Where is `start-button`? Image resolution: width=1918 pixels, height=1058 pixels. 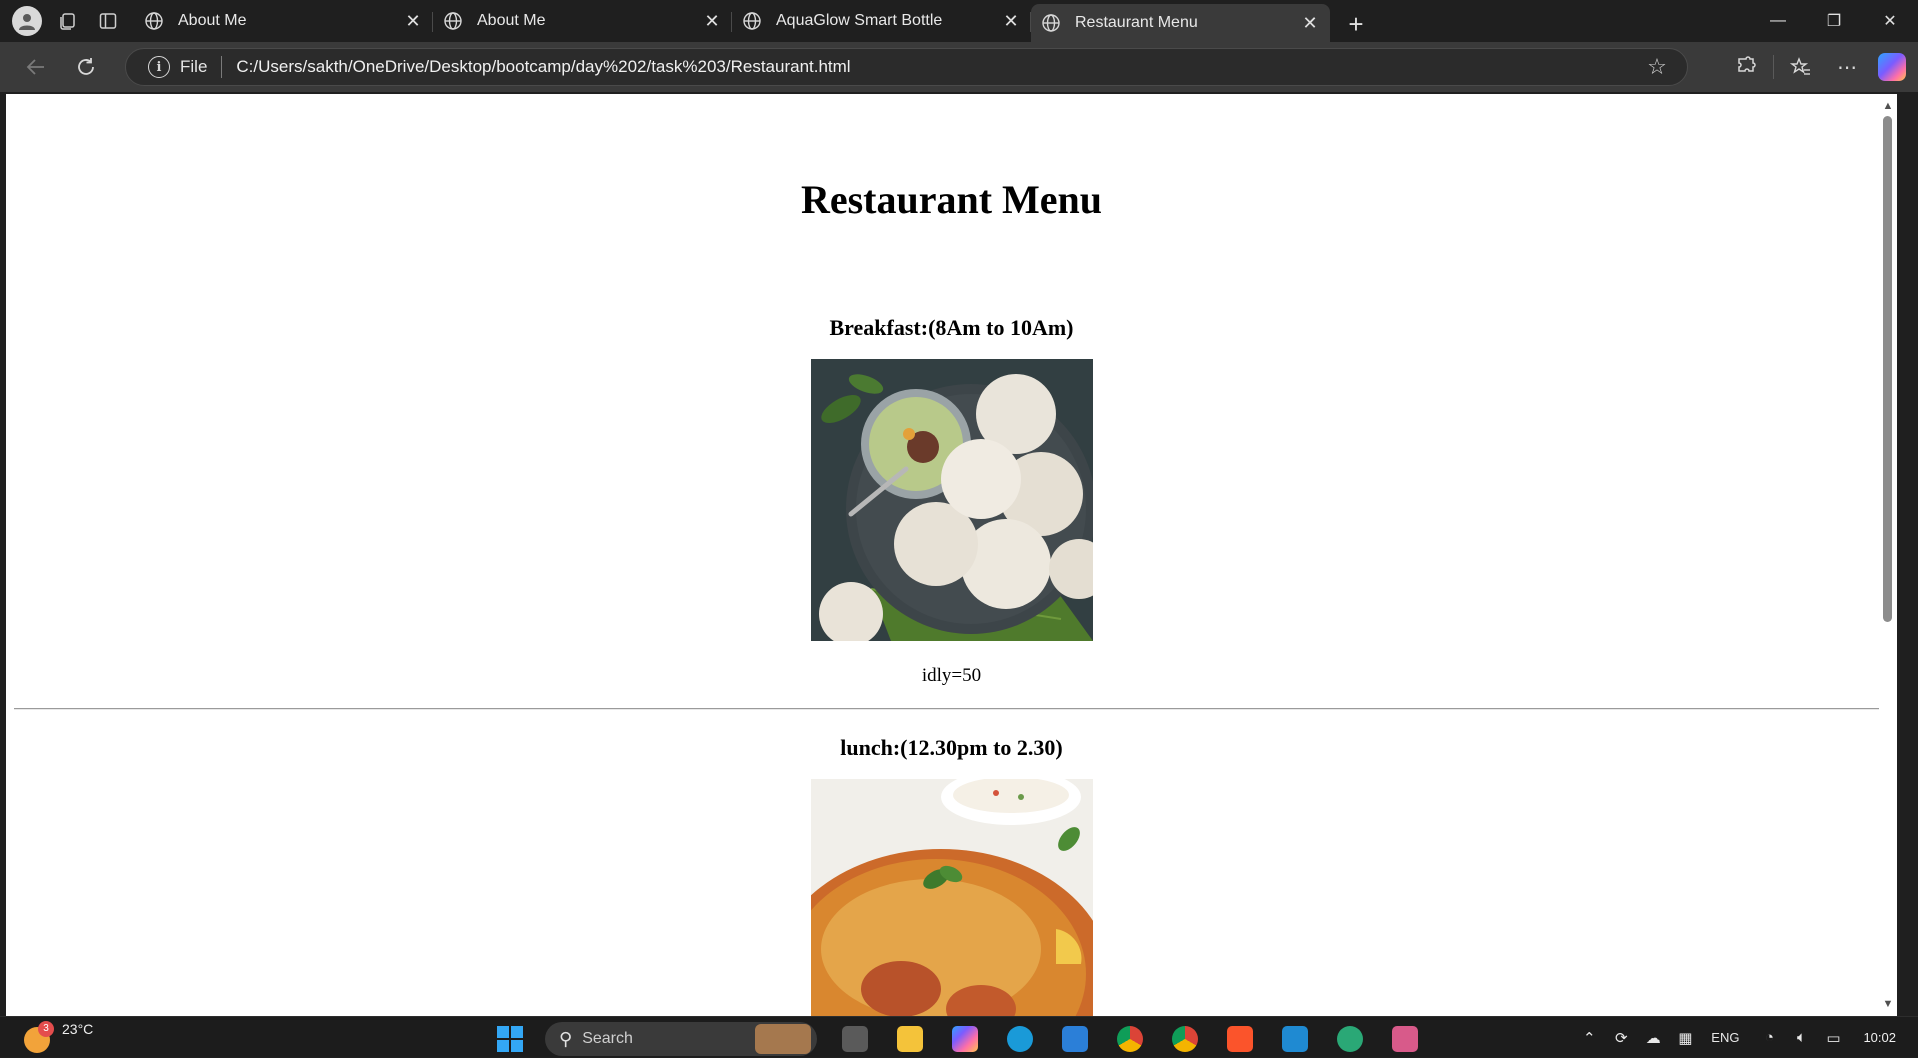
start-button is located at coordinates (510, 1039).